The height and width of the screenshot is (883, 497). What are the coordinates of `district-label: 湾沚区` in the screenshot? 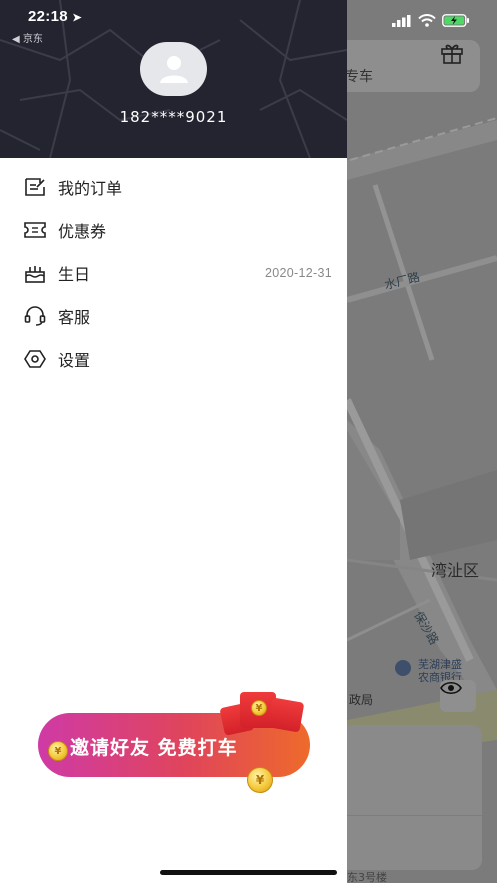 It's located at (455, 570).